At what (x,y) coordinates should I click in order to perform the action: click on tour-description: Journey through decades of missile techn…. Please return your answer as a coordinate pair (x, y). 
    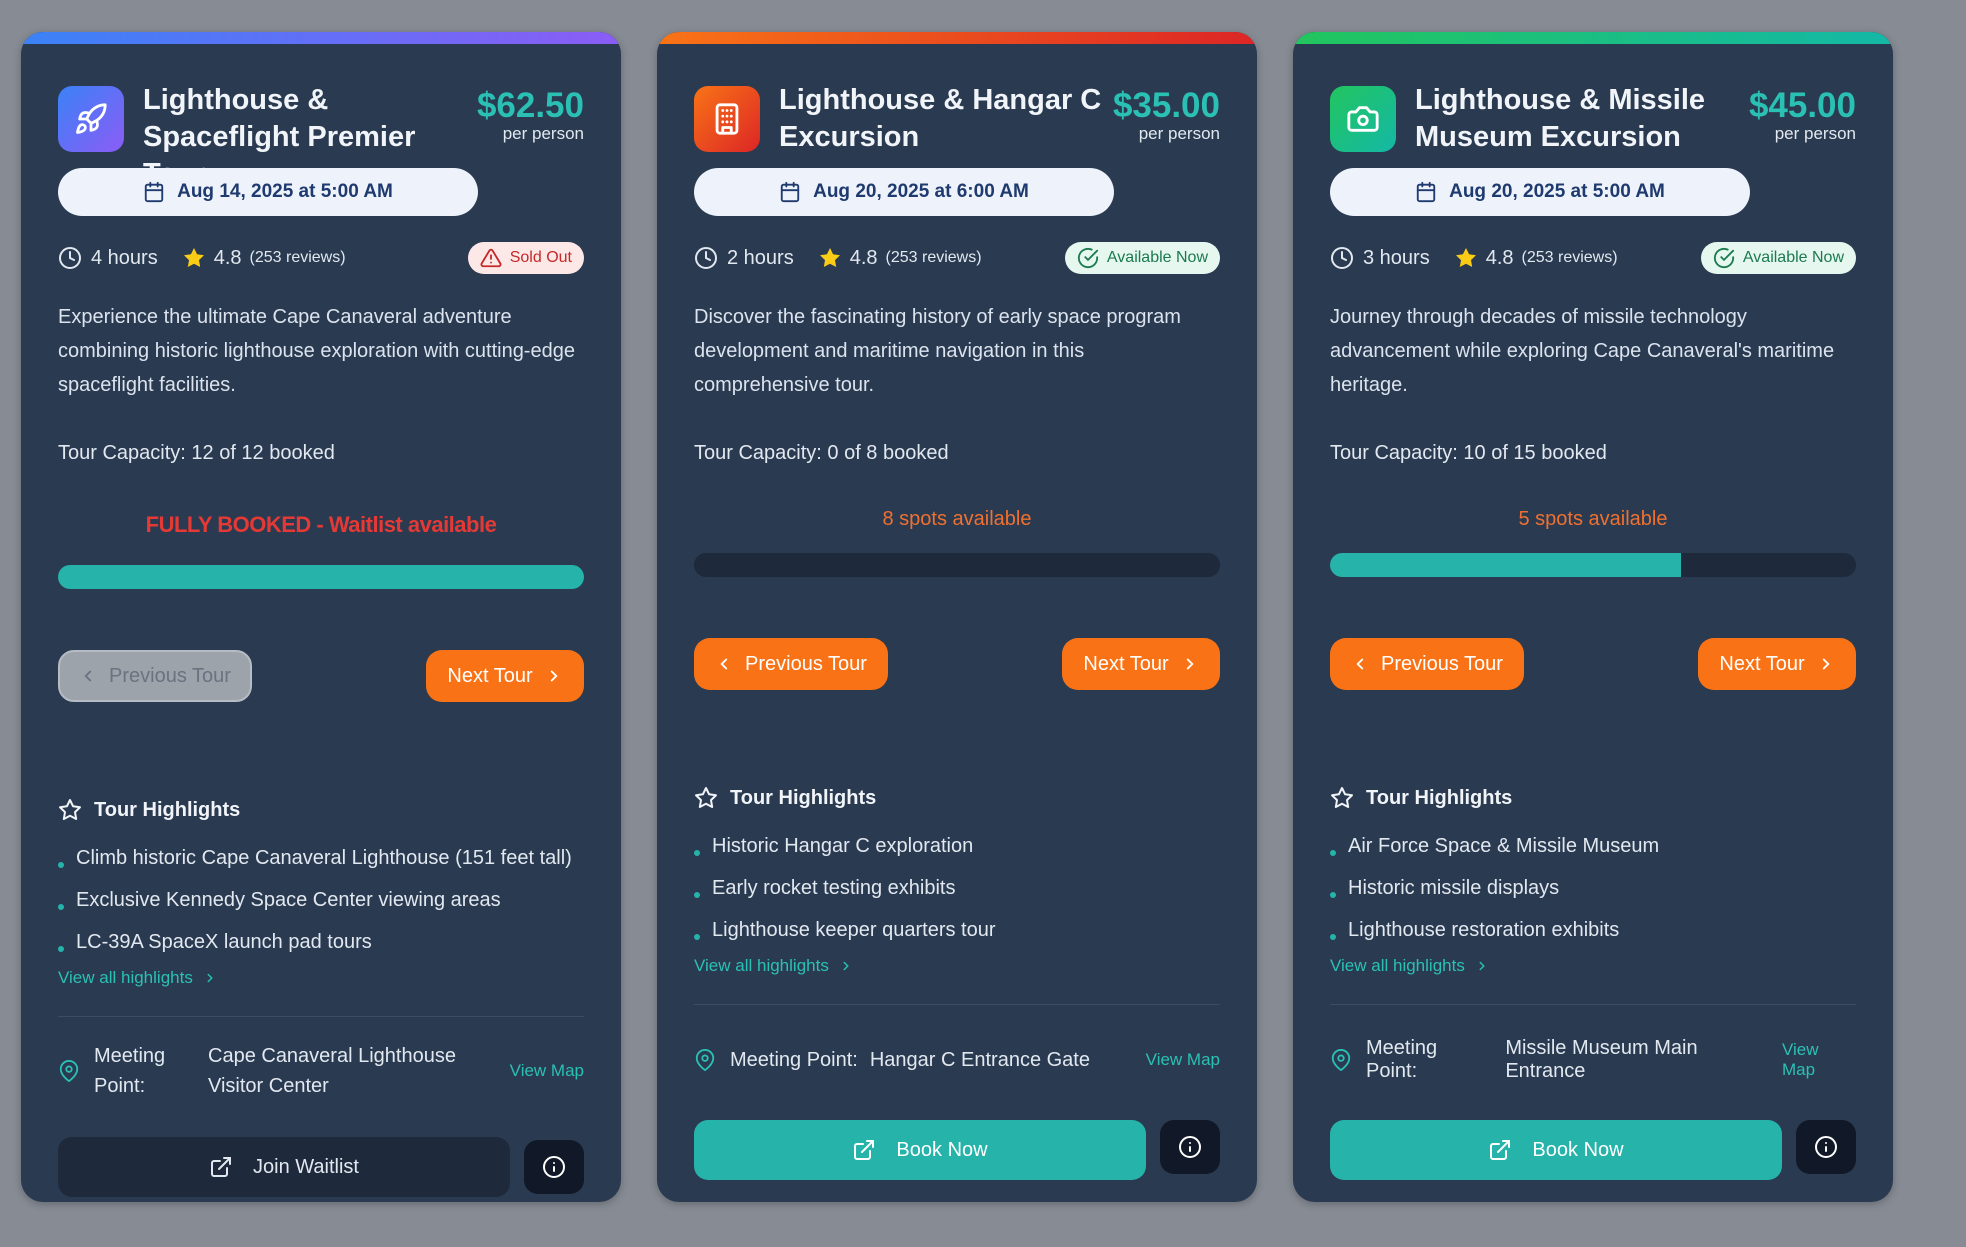
    Looking at the image, I should click on (1582, 351).